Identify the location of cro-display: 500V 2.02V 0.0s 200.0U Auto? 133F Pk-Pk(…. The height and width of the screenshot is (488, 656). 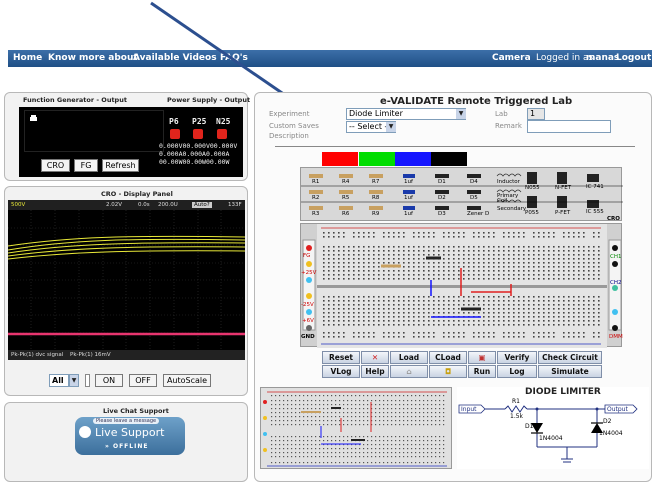
(126, 280).